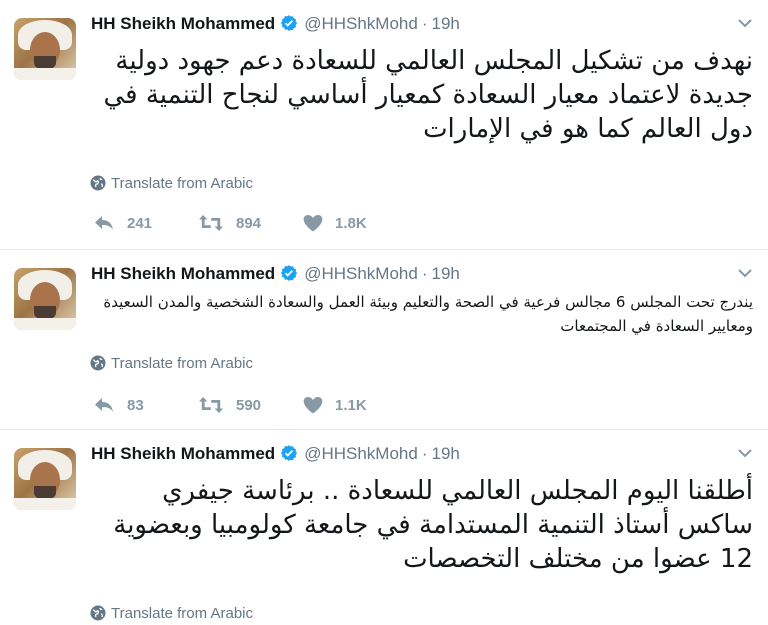 The image size is (768, 625). I want to click on reply-button: 83, so click(118, 406).